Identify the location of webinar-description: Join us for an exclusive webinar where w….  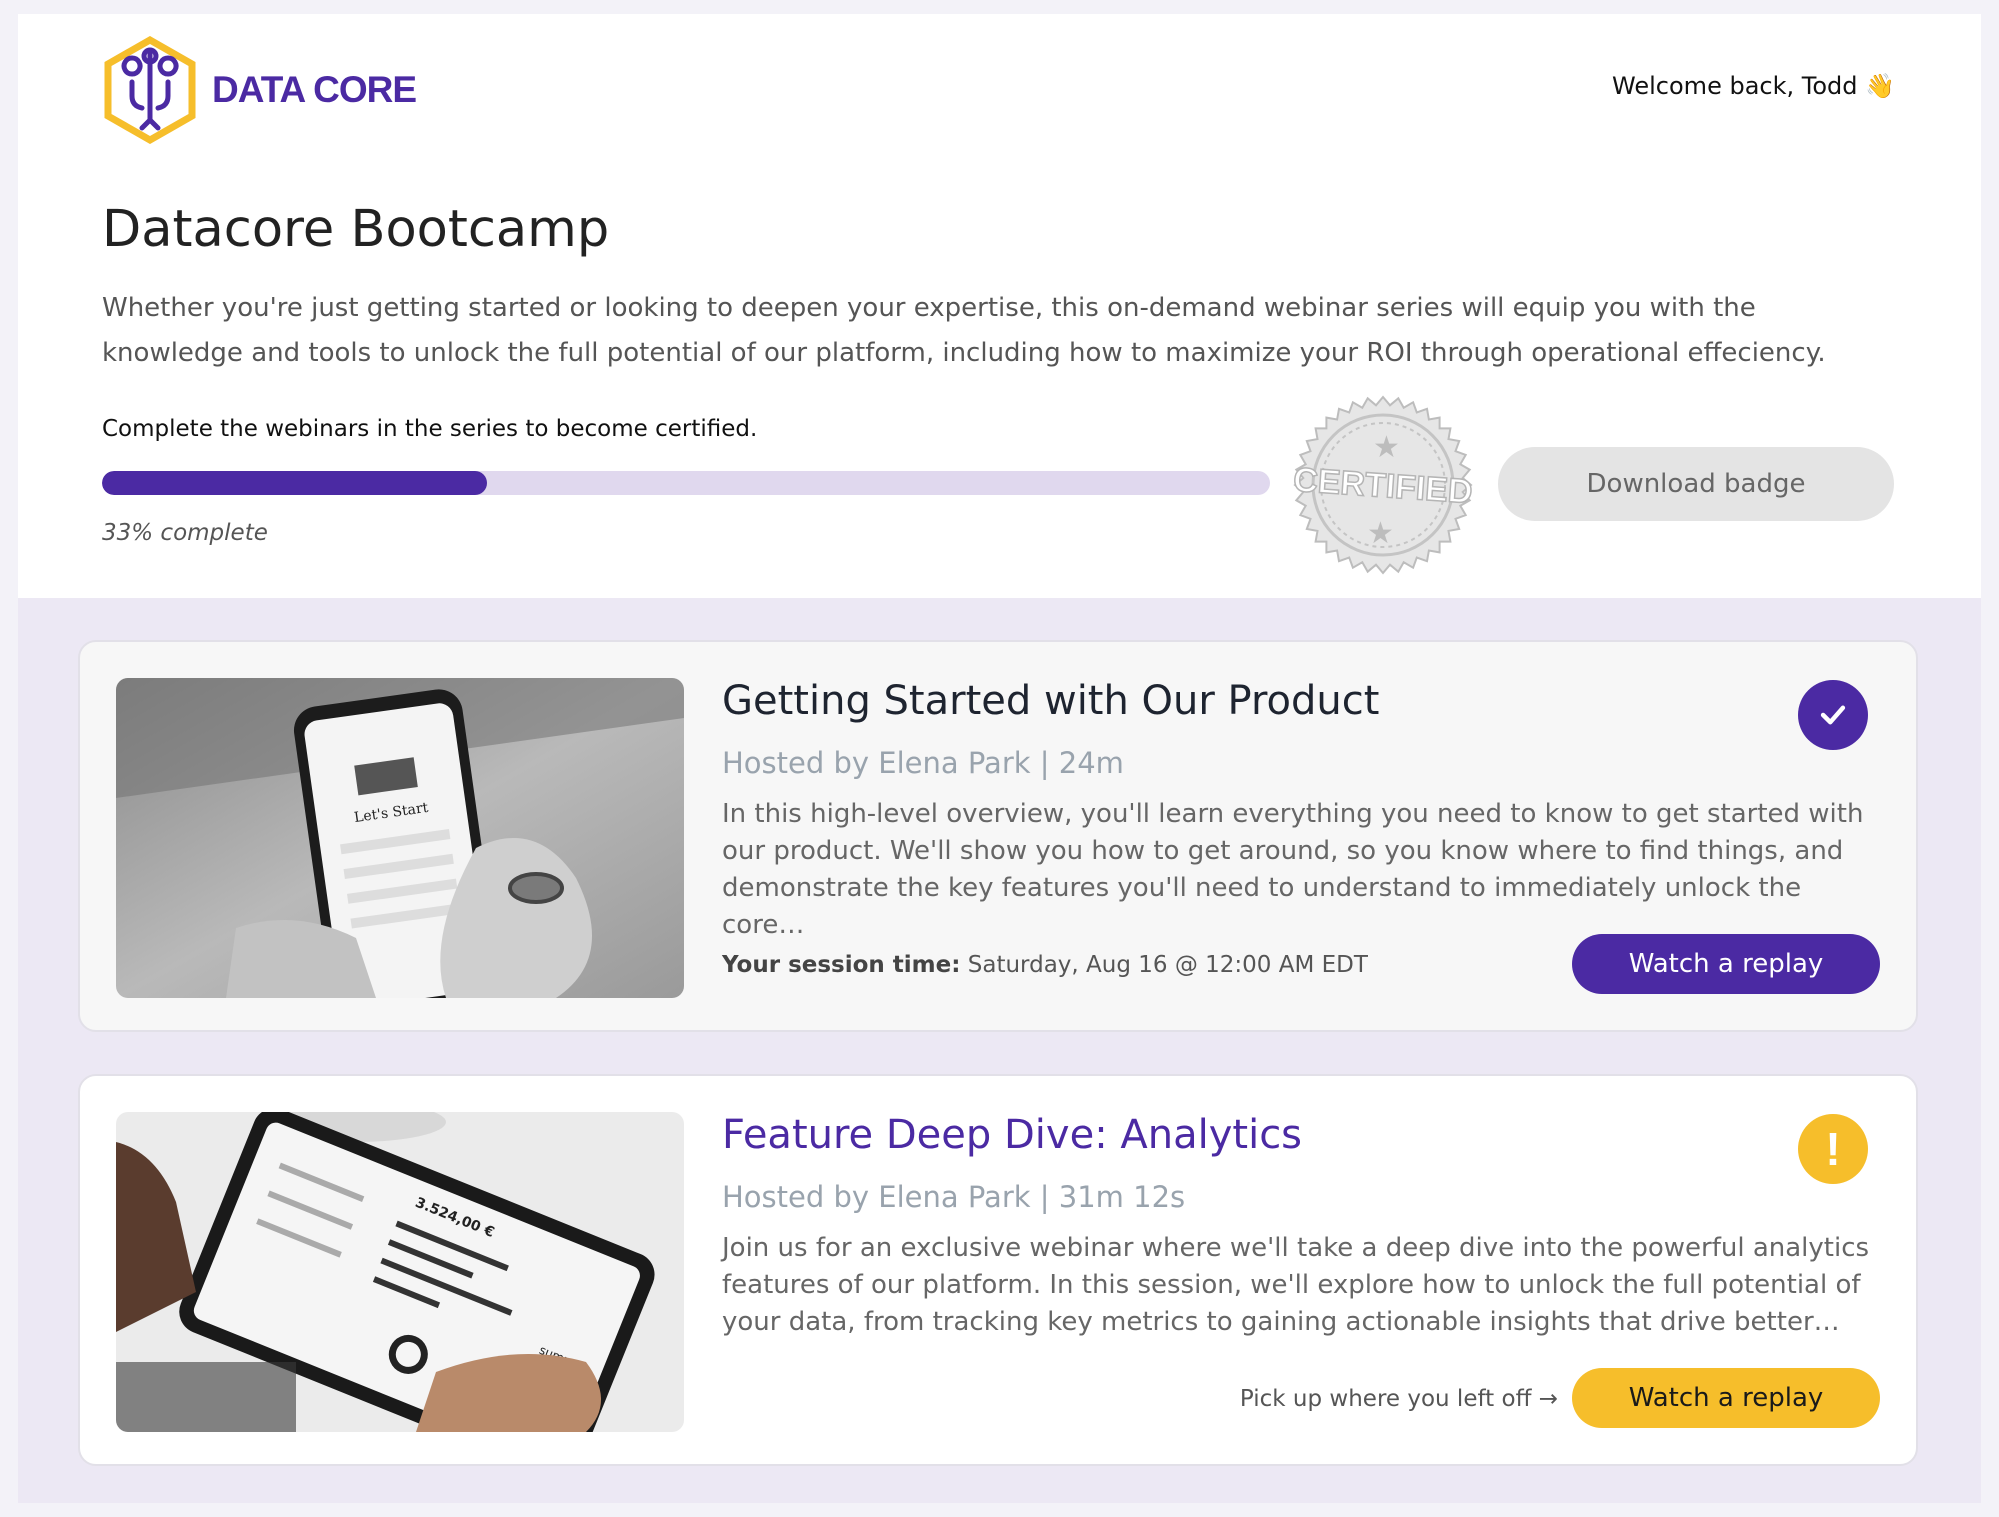
(1296, 1285).